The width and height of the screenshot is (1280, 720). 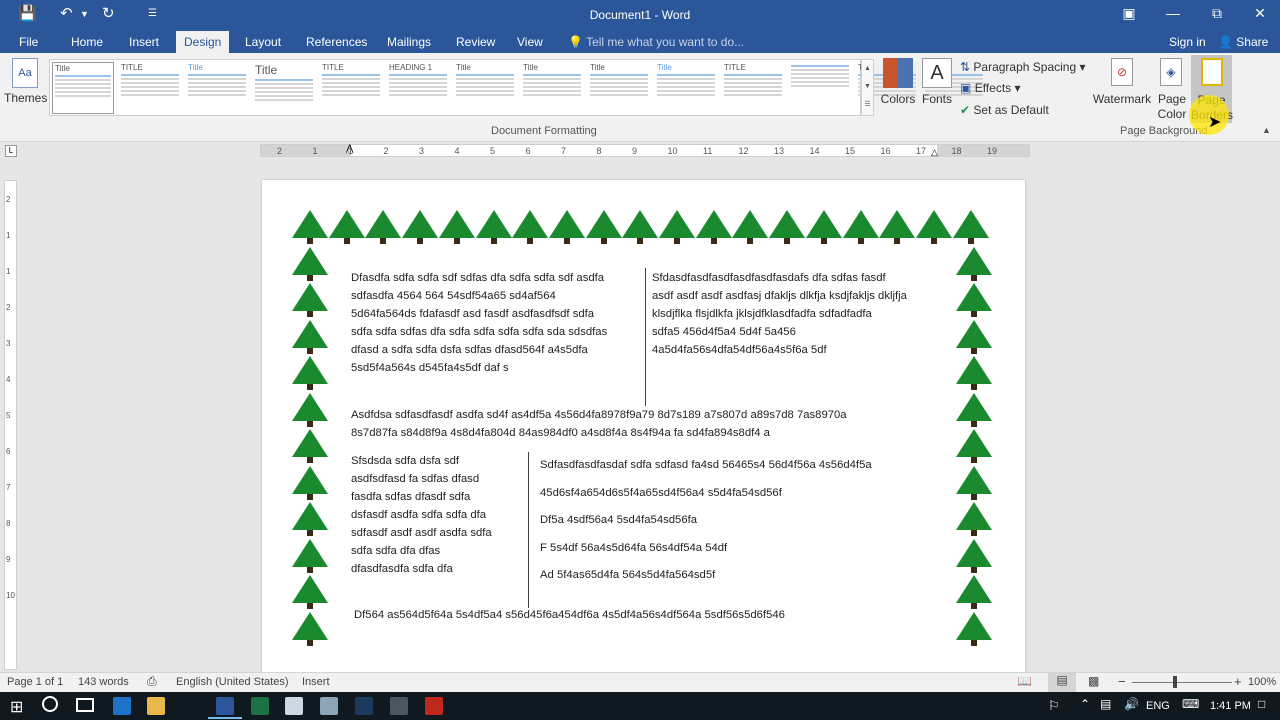 What do you see at coordinates (1230, 706) in the screenshot?
I see `clock: 1:41 PM` at bounding box center [1230, 706].